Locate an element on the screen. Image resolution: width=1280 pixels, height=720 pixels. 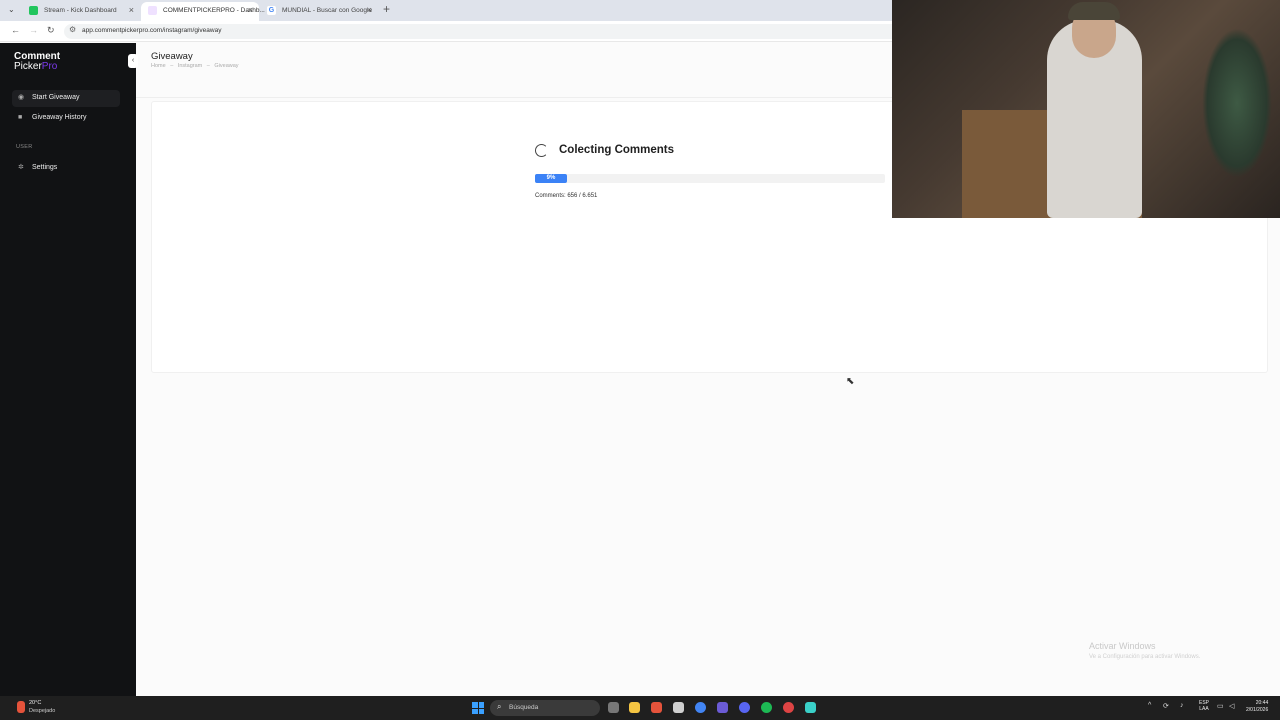
file-explorer-icon is located at coordinates (634, 707).